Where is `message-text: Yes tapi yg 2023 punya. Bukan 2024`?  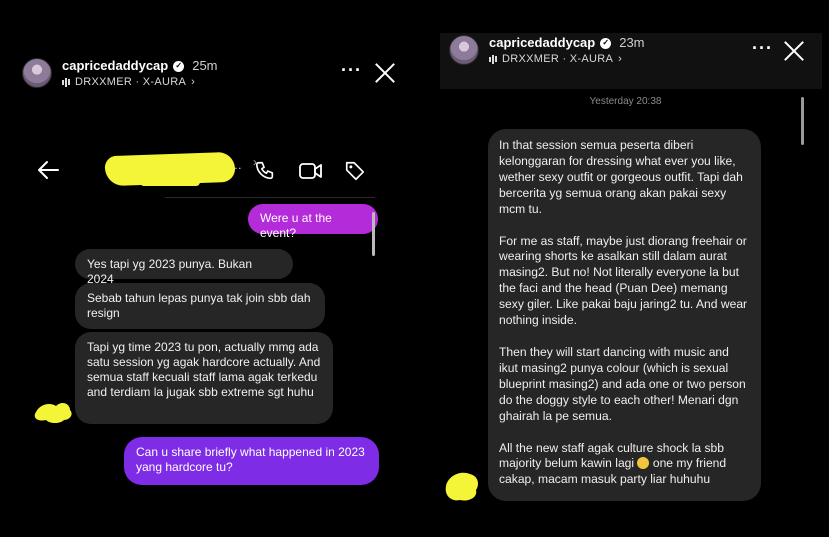
message-text: Yes tapi yg 2023 punya. Bukan 2024 is located at coordinates (170, 271).